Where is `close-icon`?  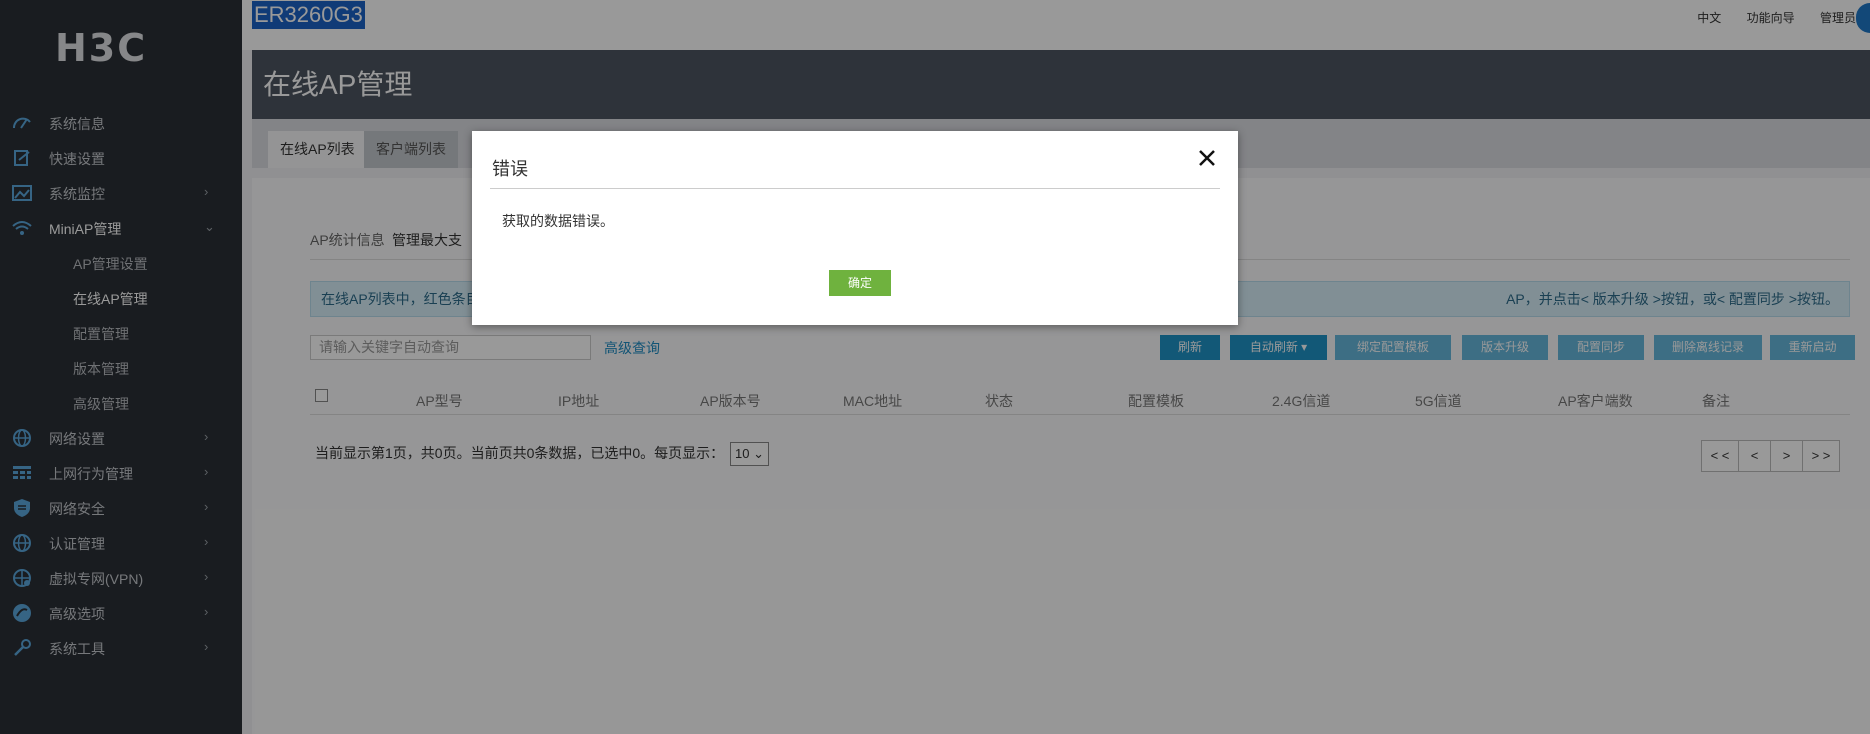
close-icon is located at coordinates (1207, 158).